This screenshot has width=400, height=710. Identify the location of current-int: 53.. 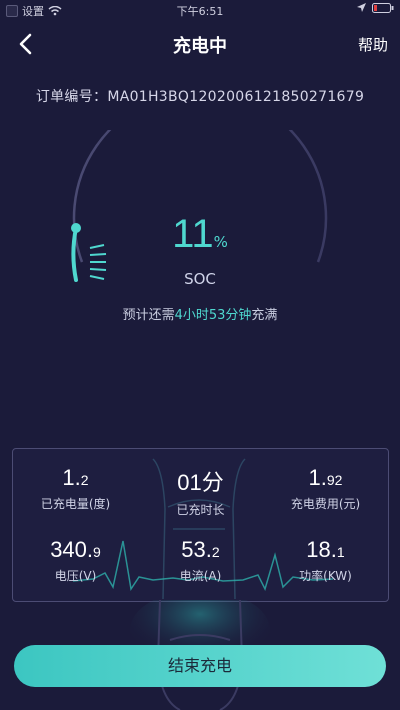
(196, 549).